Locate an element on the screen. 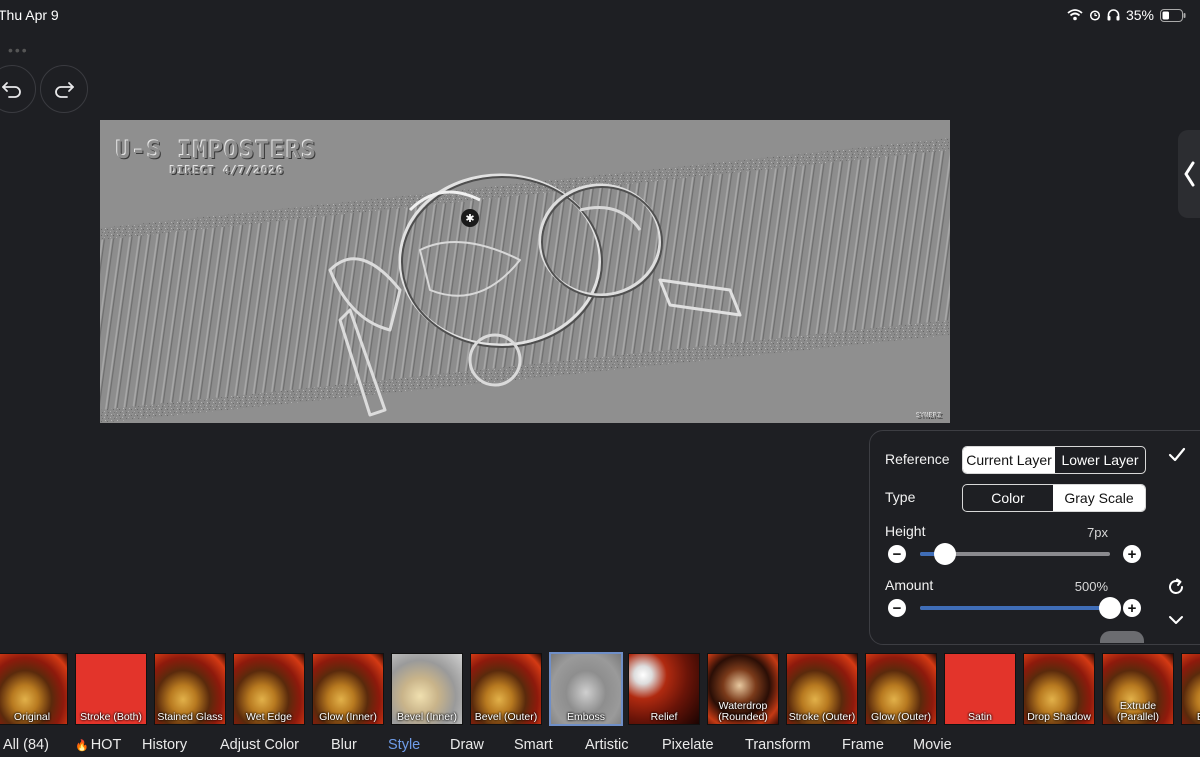 The image size is (1200, 757). filter-label: Drop Shadow is located at coordinates (1059, 717).